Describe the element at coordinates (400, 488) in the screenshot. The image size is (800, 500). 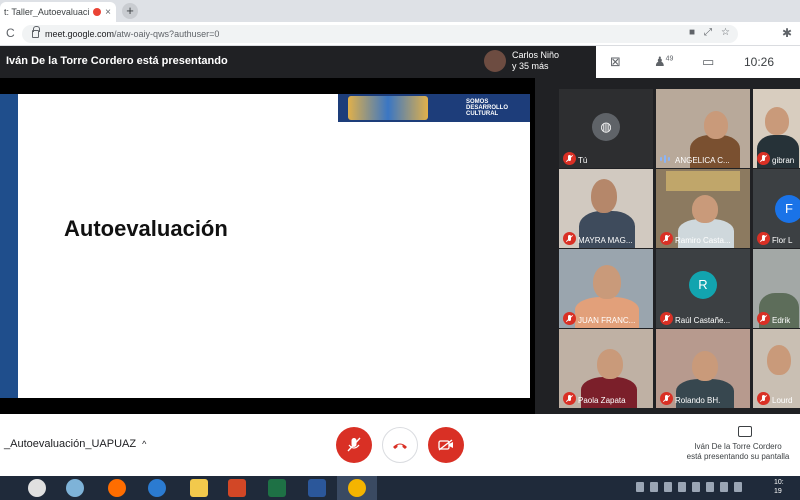
I see `taskbar: 10: 19` at that location.